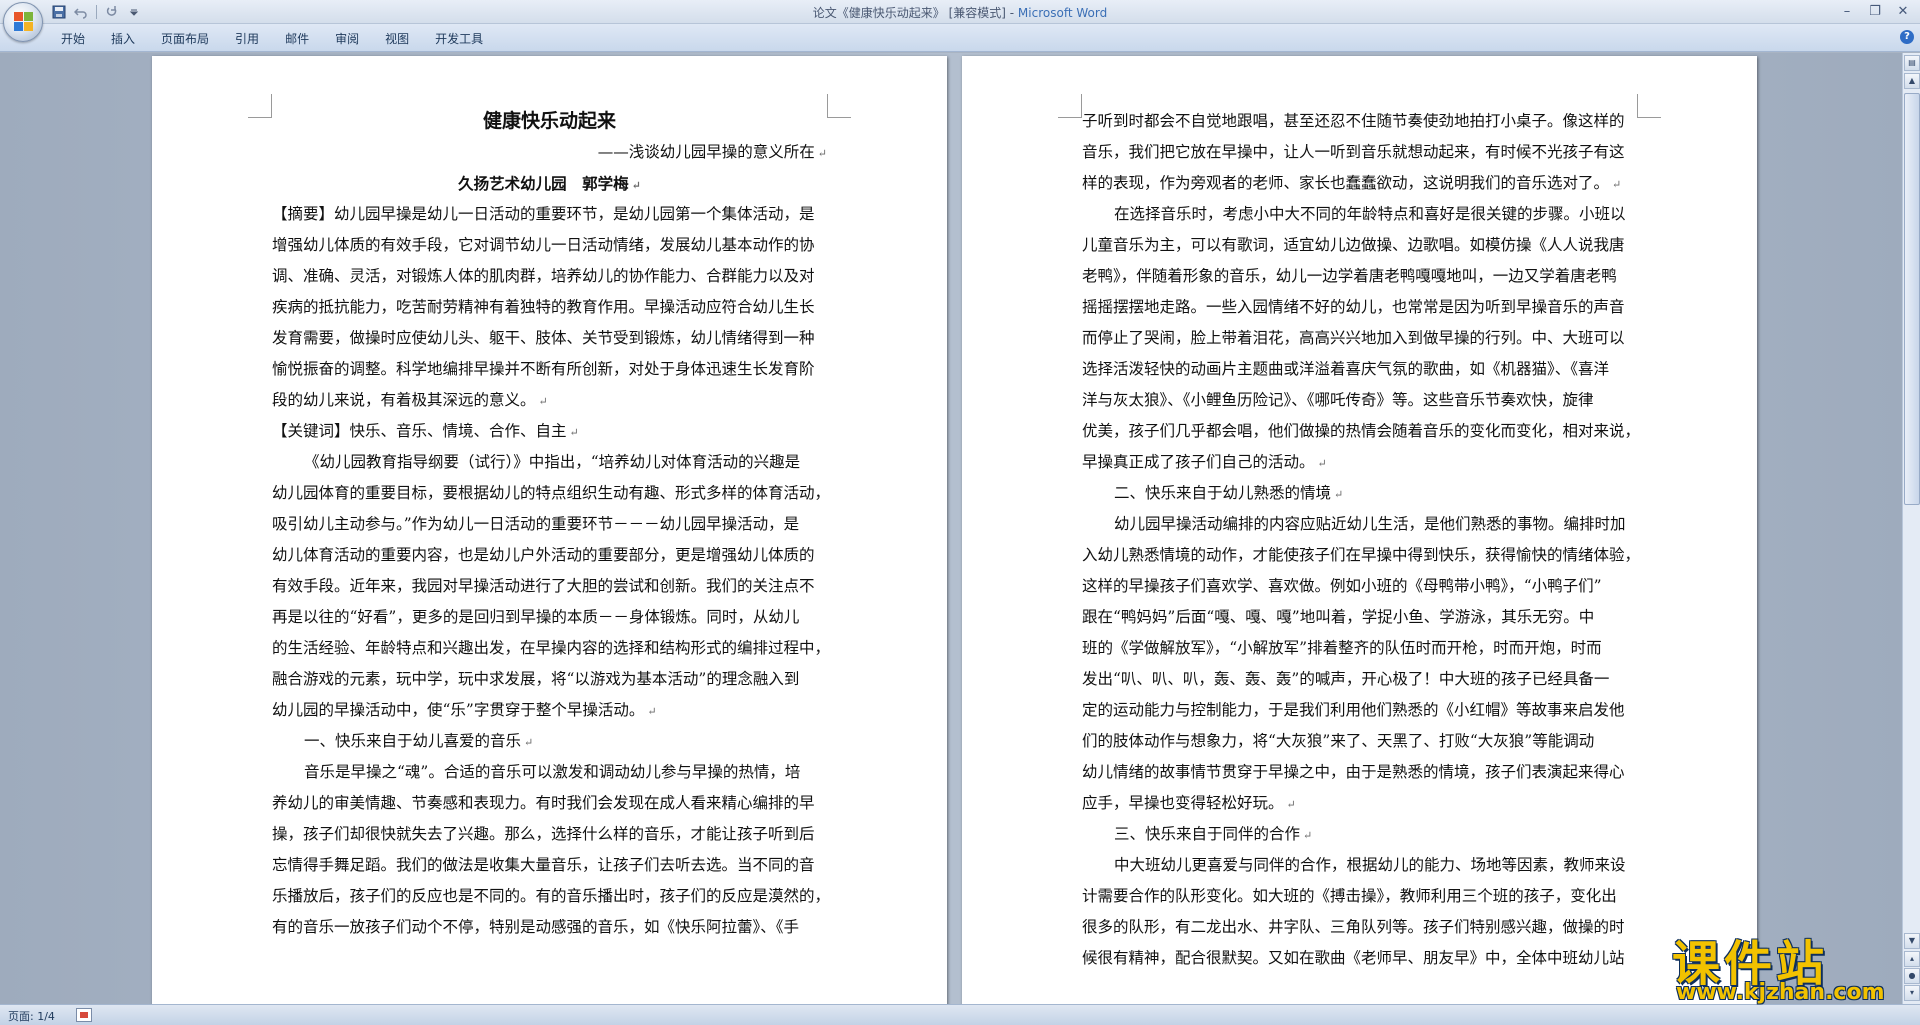 Image resolution: width=1920 pixels, height=1025 pixels. Describe the element at coordinates (458, 710) in the screenshot. I see `text-line-content: 幼儿园的早操活动中，使“乐”字贯穿于整个早操活动。` at that location.